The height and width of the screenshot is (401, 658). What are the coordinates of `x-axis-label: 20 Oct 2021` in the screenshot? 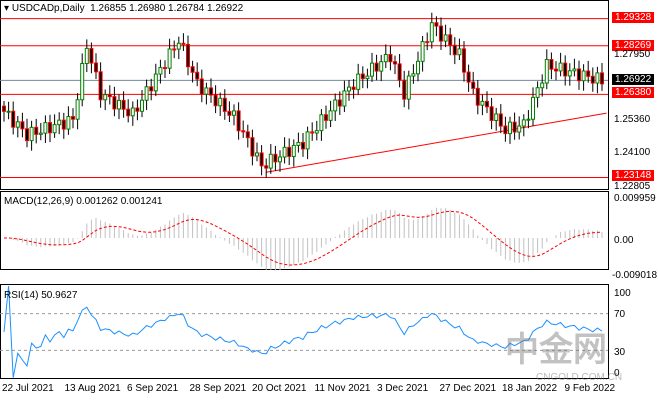 It's located at (279, 388).